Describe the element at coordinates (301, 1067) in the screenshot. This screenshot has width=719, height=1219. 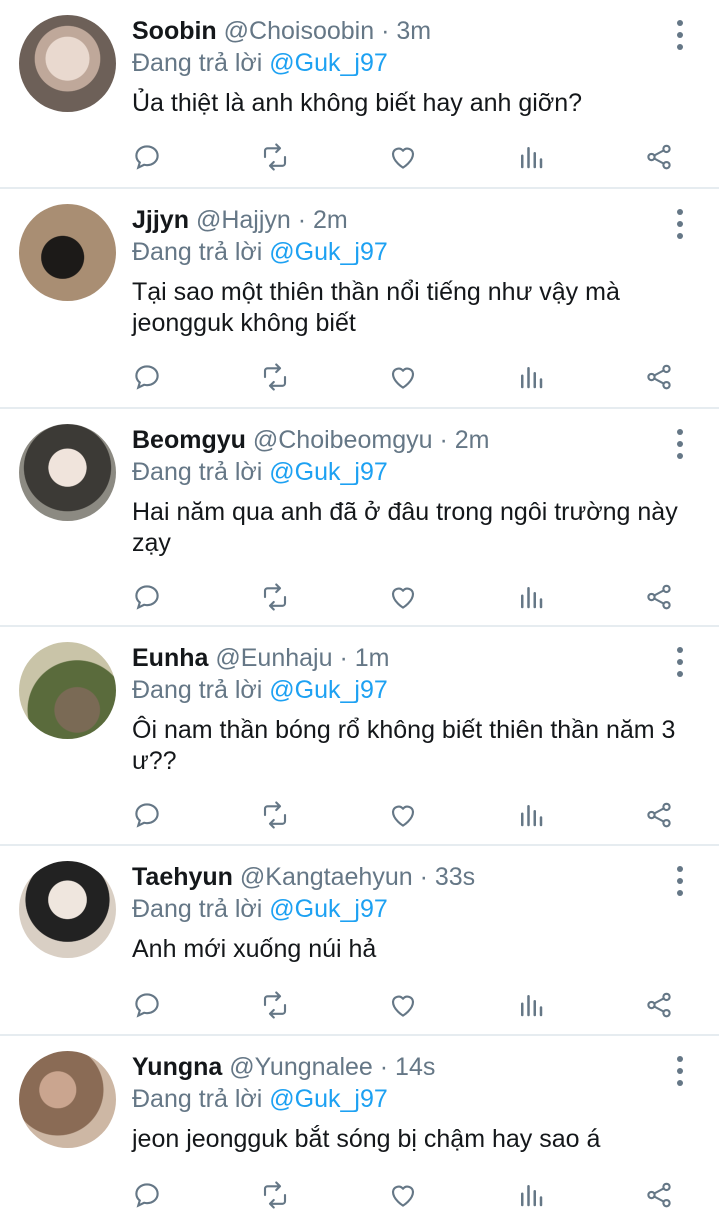
I see `user-handle: @Yungnalee` at that location.